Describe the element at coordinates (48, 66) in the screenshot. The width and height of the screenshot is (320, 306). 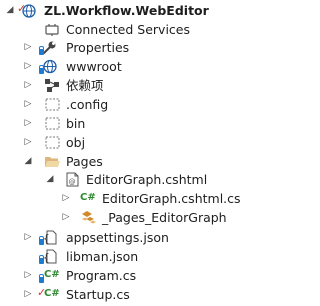
I see `globe-icon` at that location.